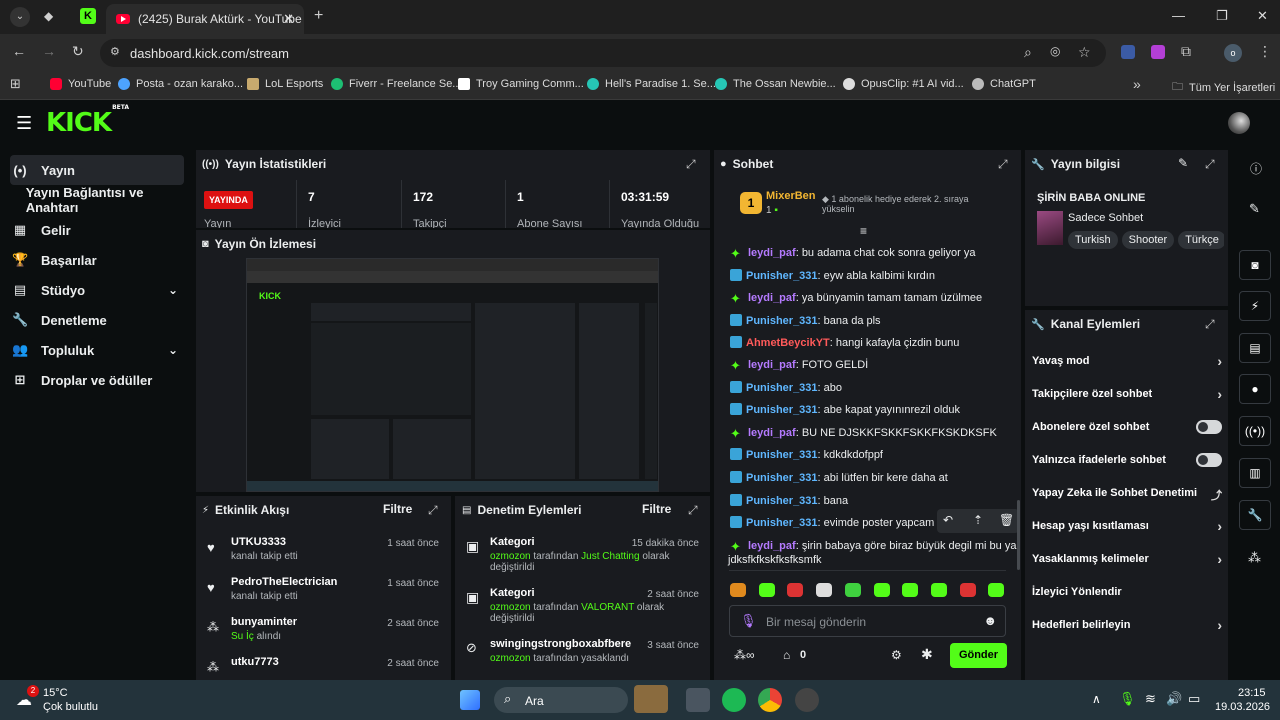 This screenshot has height=720, width=1280. What do you see at coordinates (397, 509) in the screenshot?
I see `activity-filter-button: Filtre` at bounding box center [397, 509].